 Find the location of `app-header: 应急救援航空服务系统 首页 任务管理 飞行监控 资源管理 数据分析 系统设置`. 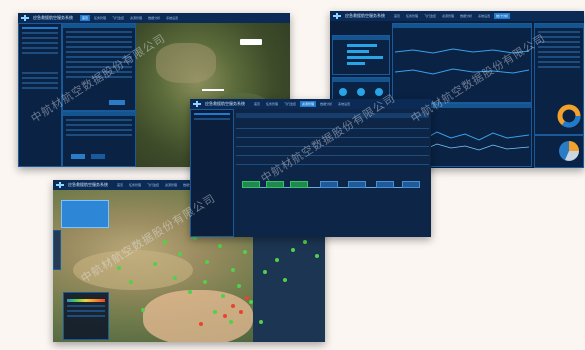

app-header: 应急救援航空服务系统 首页 任务管理 飞行监控 资源管理 数据分析 系统设置 is located at coordinates (154, 18).